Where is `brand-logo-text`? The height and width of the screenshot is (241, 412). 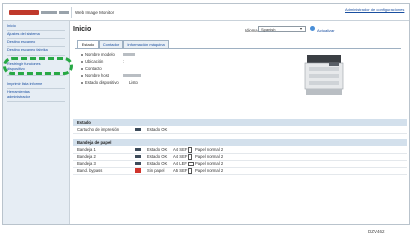 brand-logo-text is located at coordinates (49, 12).